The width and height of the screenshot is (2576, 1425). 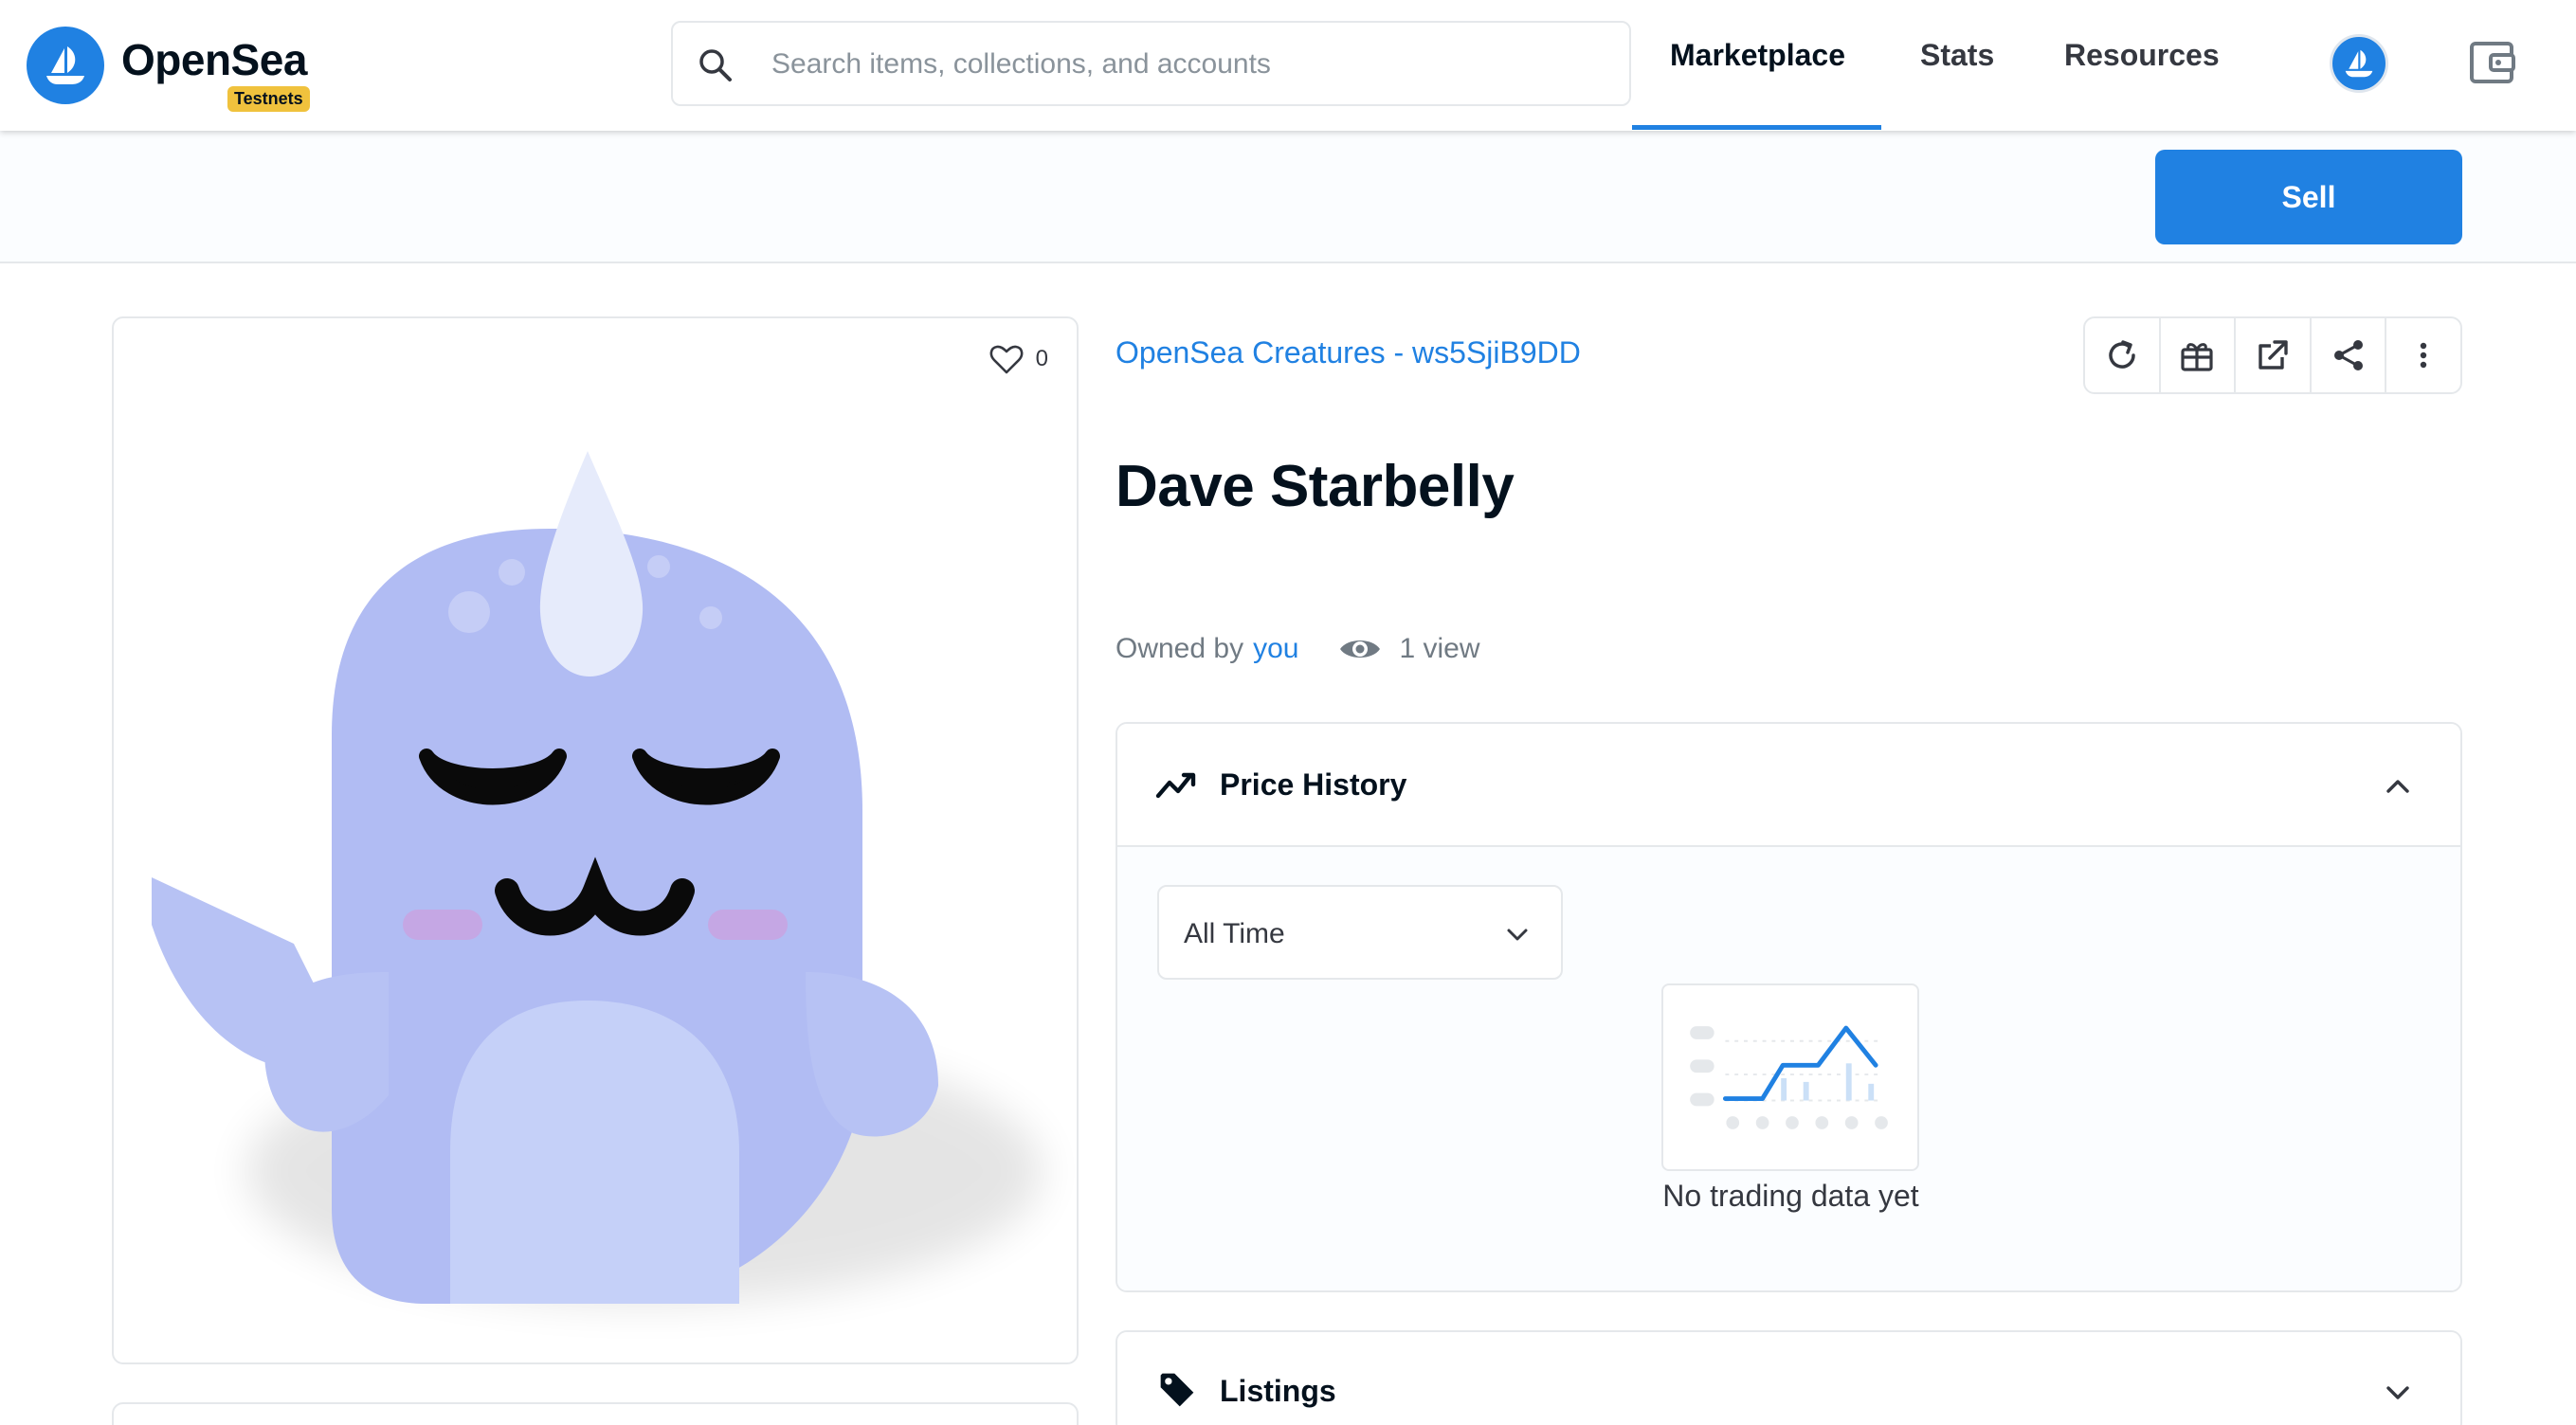 I want to click on favorite-count: 0, so click(x=1041, y=358).